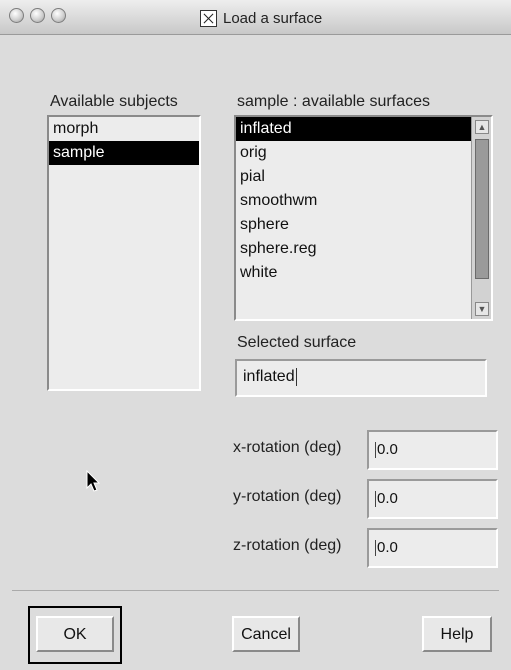 Image resolution: width=511 pixels, height=670 pixels. What do you see at coordinates (482, 127) in the screenshot?
I see `scroll-up-arrow-icon: ▲` at bounding box center [482, 127].